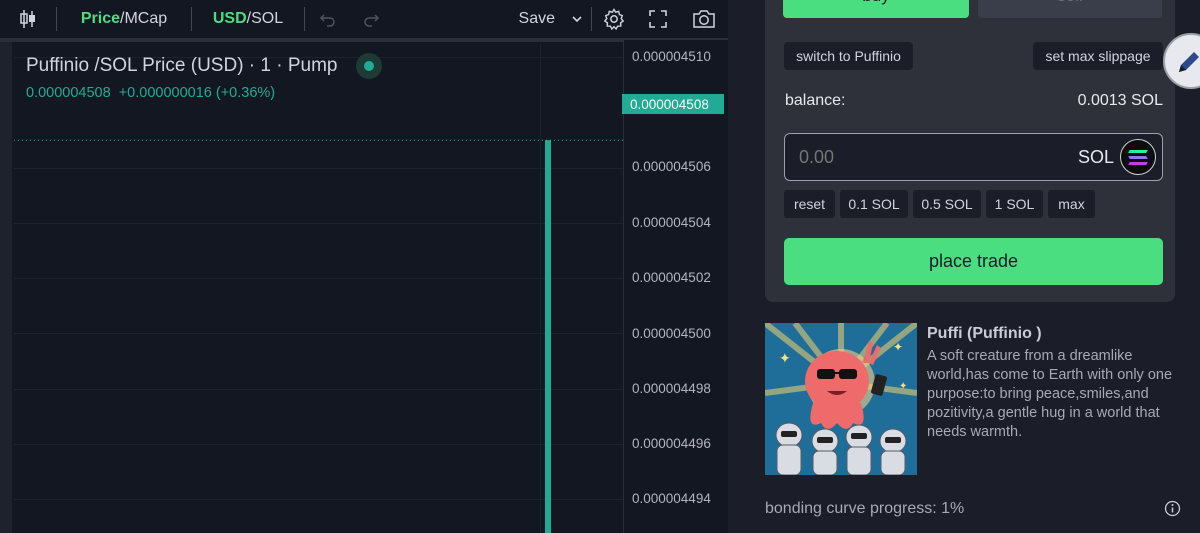  I want to click on token-name: Puffi (Puffinio ), so click(984, 333).